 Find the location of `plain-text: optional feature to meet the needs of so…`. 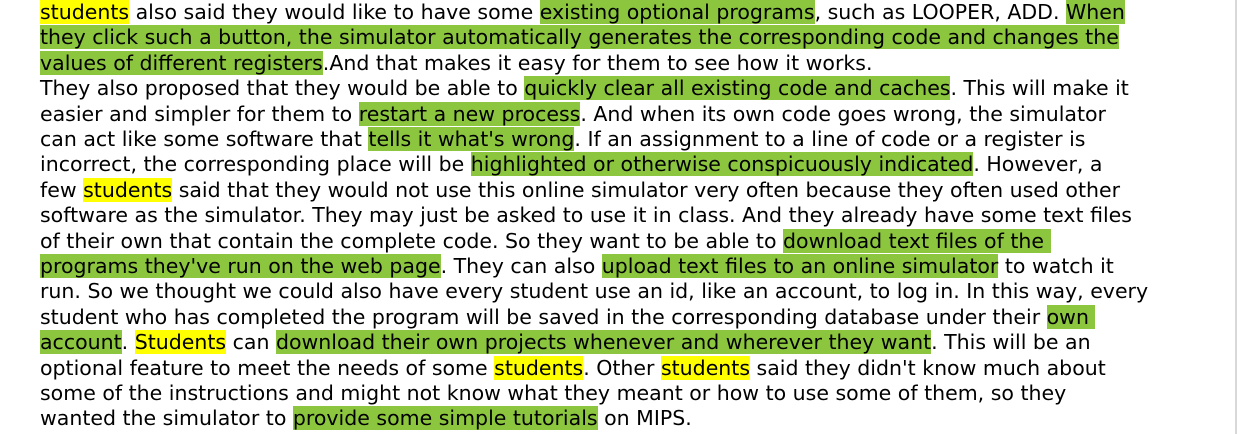

plain-text: optional feature to meet the needs of so… is located at coordinates (267, 367).